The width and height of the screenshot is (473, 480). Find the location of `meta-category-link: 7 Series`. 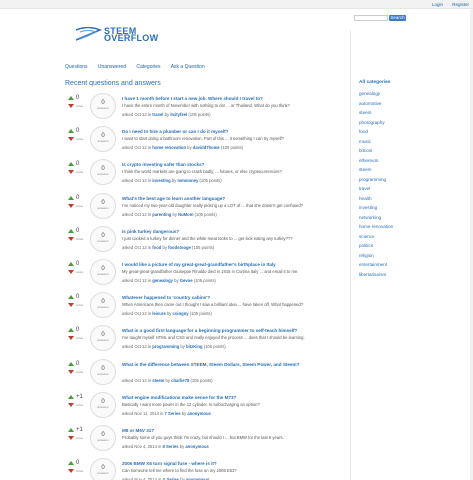

meta-category-link: 7 Series is located at coordinates (173, 413).